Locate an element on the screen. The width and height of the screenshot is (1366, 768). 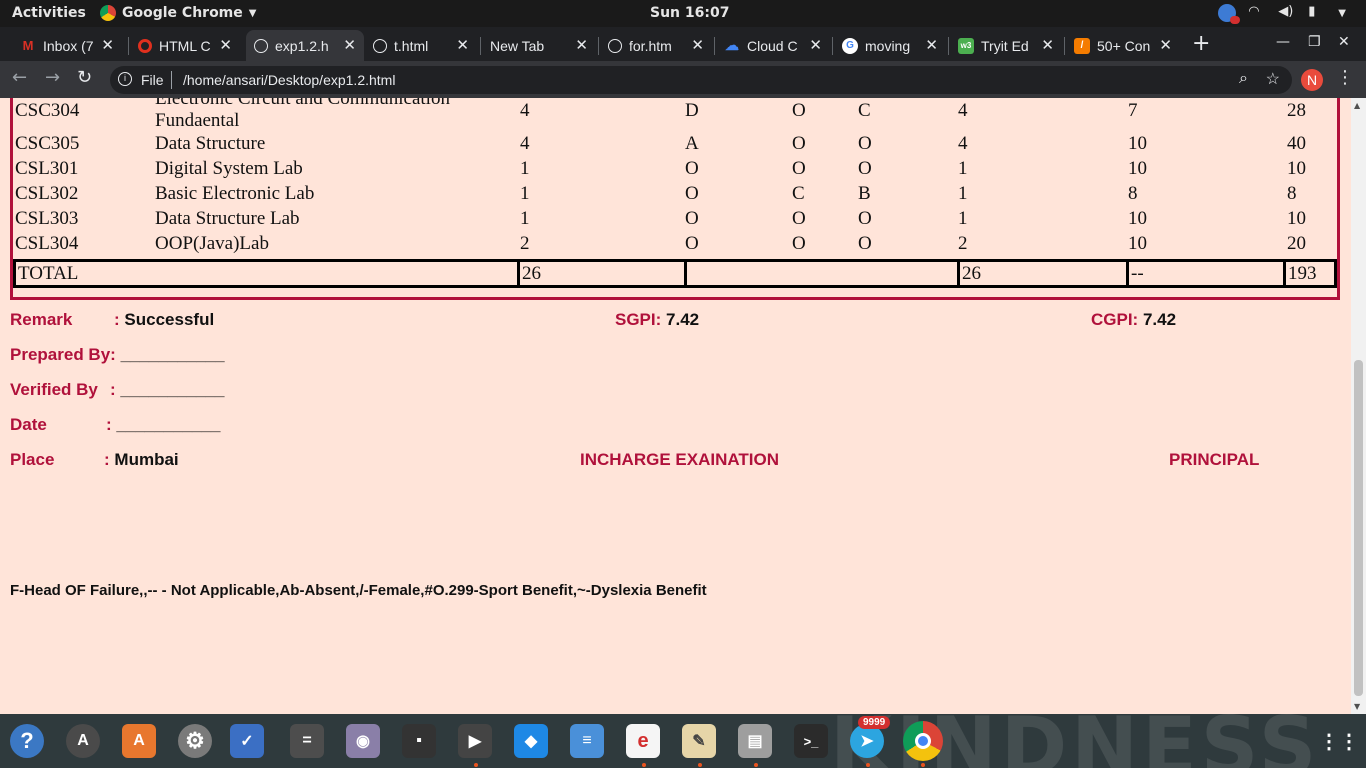
remark-label: Remark is located at coordinates (41, 319).